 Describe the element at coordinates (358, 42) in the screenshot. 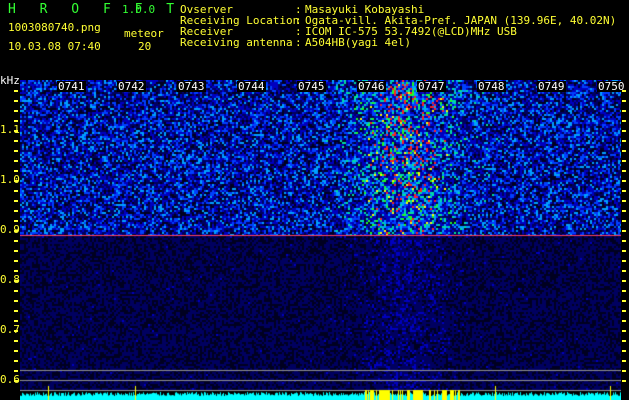

I see `field-value: A504HB(yagi 4el)` at that location.